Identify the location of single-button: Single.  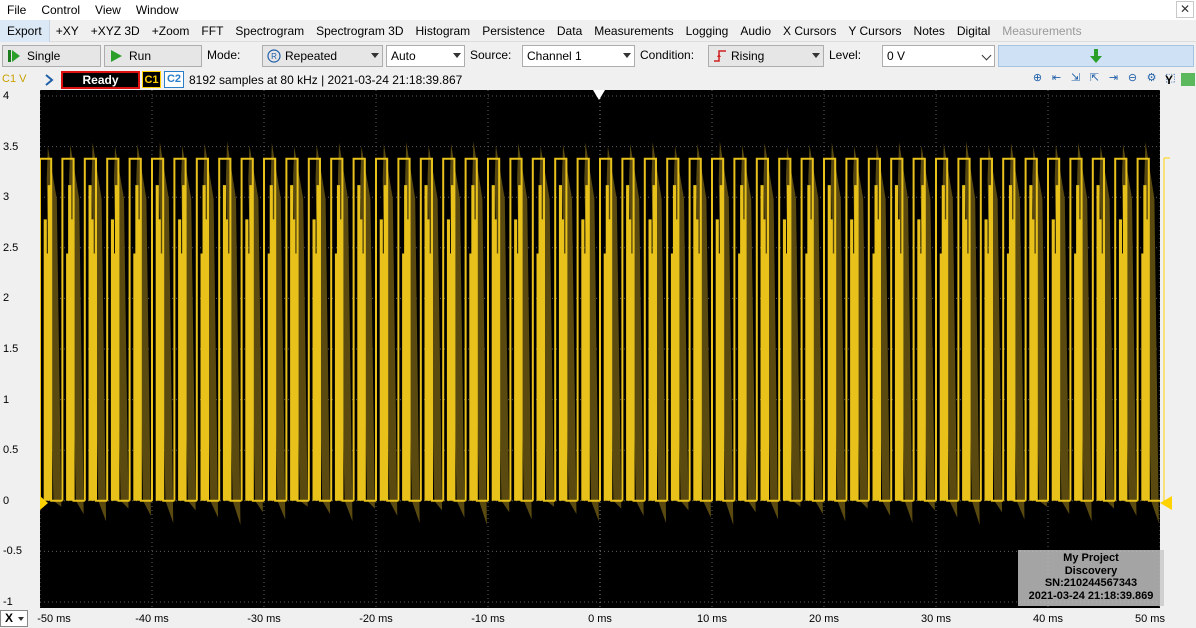
(51, 56).